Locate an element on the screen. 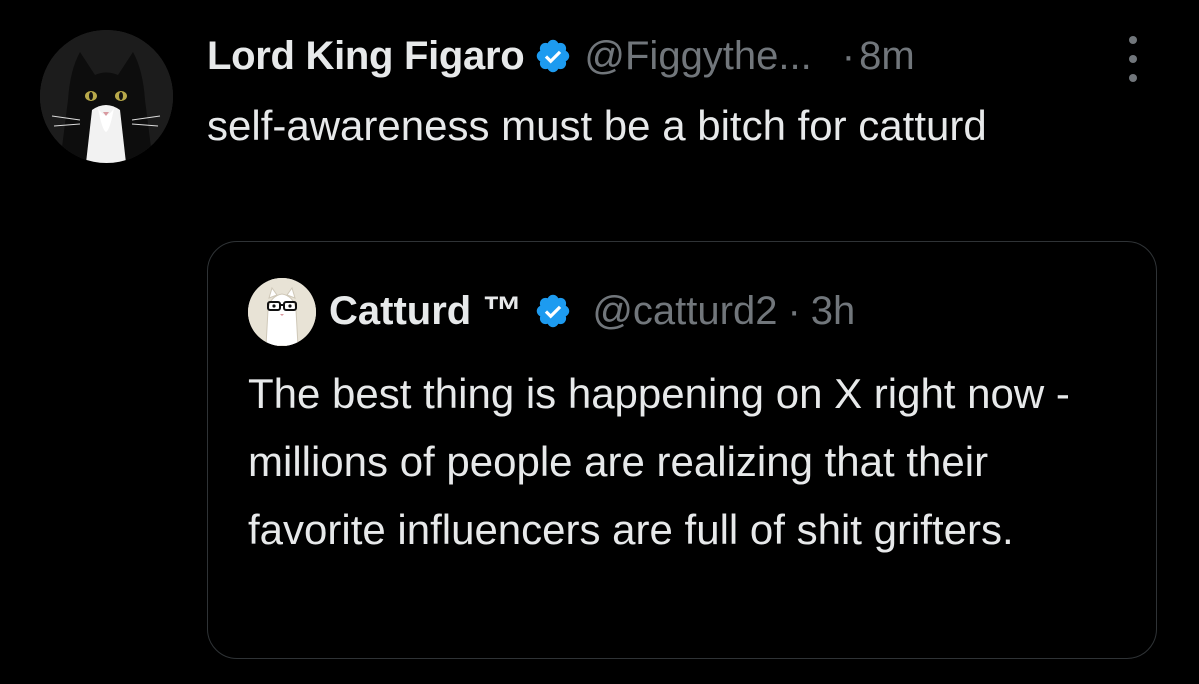 This screenshot has height=684, width=1199. tweet-header: Lord King Figaro @Figgythe... · 8m is located at coordinates (561, 56).